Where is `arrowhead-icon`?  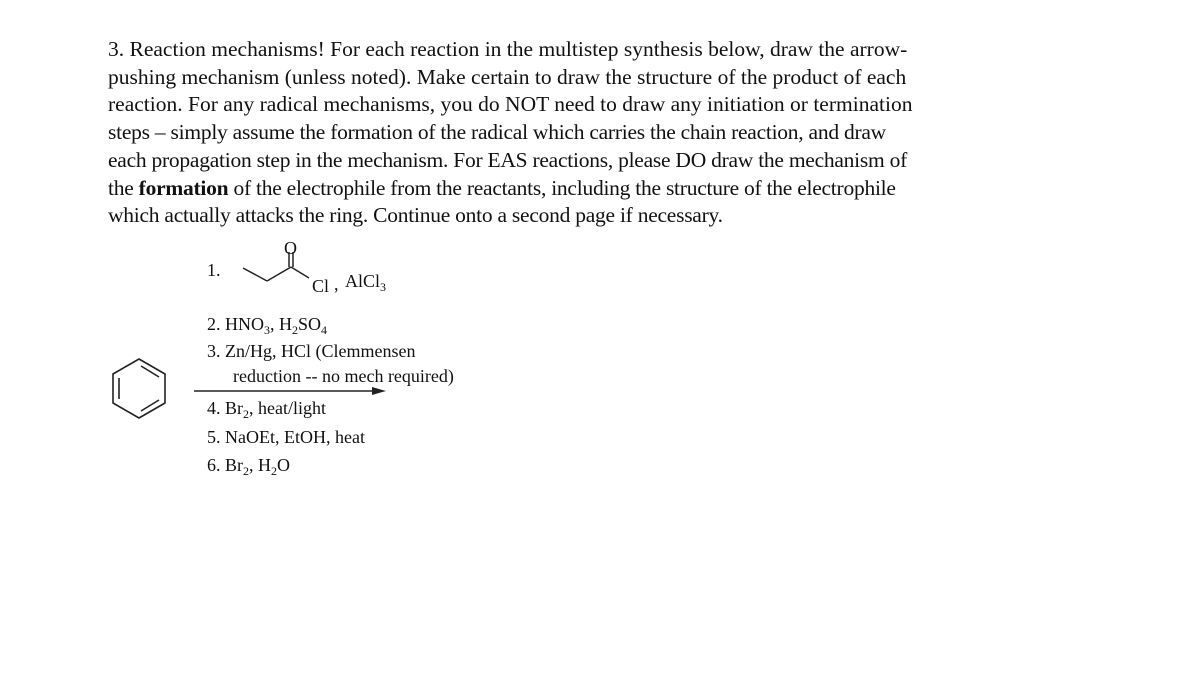
arrowhead-icon is located at coordinates (379, 391).